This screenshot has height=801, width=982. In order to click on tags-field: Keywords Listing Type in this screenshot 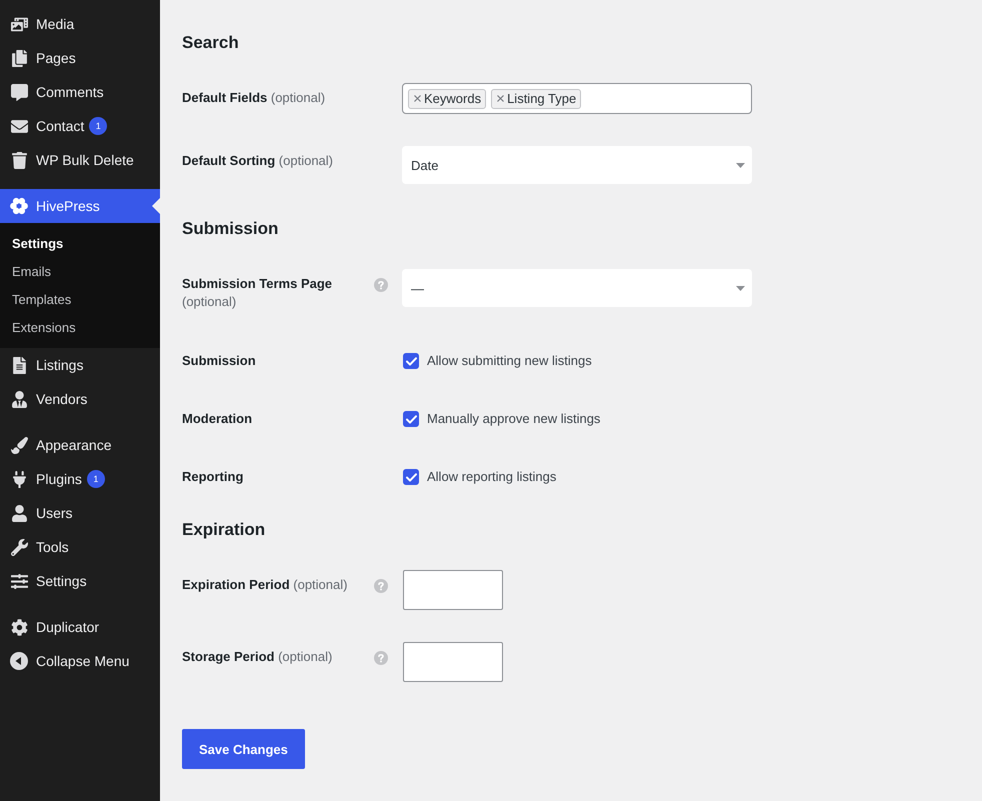, I will do `click(577, 98)`.